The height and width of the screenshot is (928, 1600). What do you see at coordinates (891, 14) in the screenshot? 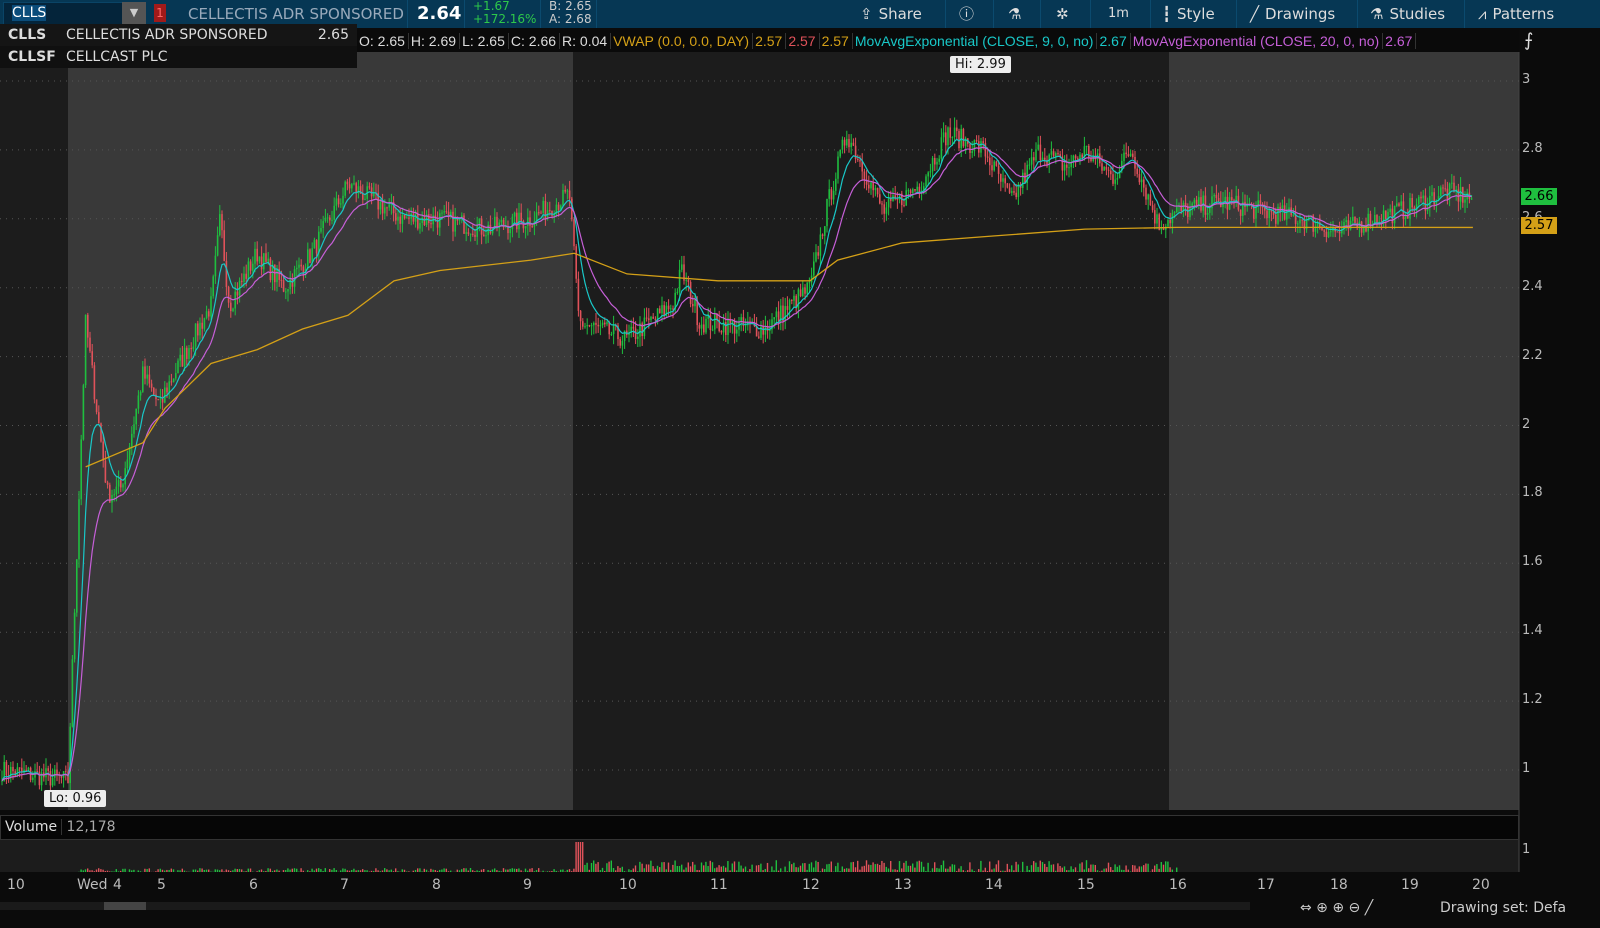
I see `share-button: ⇪ Share` at bounding box center [891, 14].